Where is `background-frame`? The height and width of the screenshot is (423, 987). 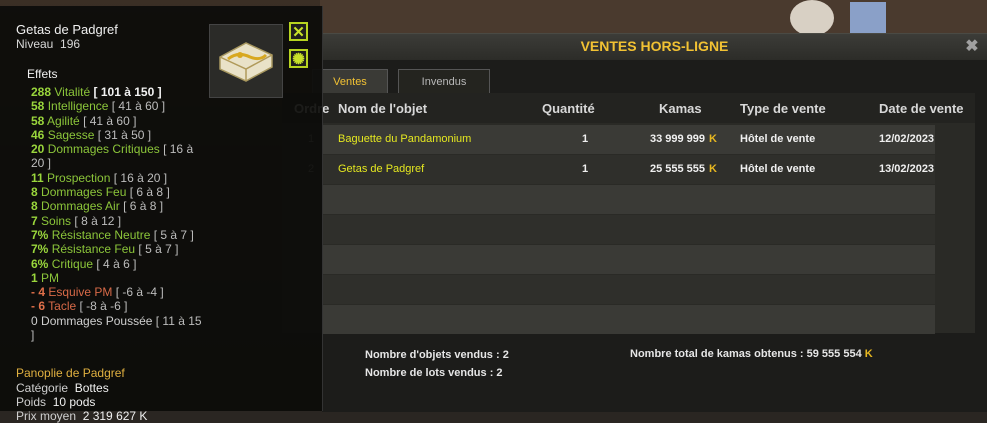 background-frame is located at coordinates (868, 18).